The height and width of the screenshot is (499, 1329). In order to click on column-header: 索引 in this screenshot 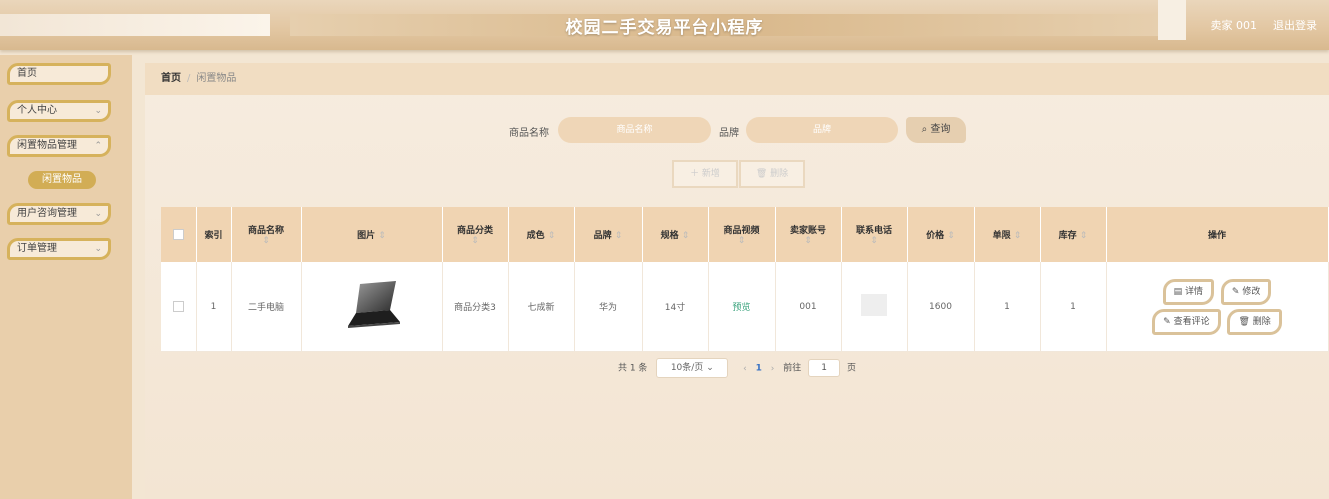, I will do `click(214, 234)`.